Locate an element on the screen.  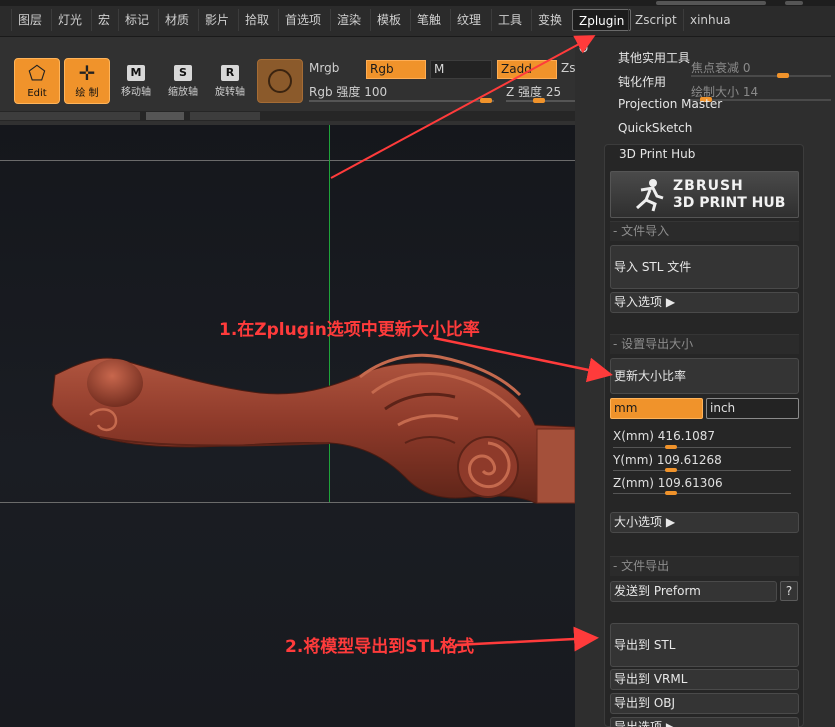
material-swatch is located at coordinates (280, 81).